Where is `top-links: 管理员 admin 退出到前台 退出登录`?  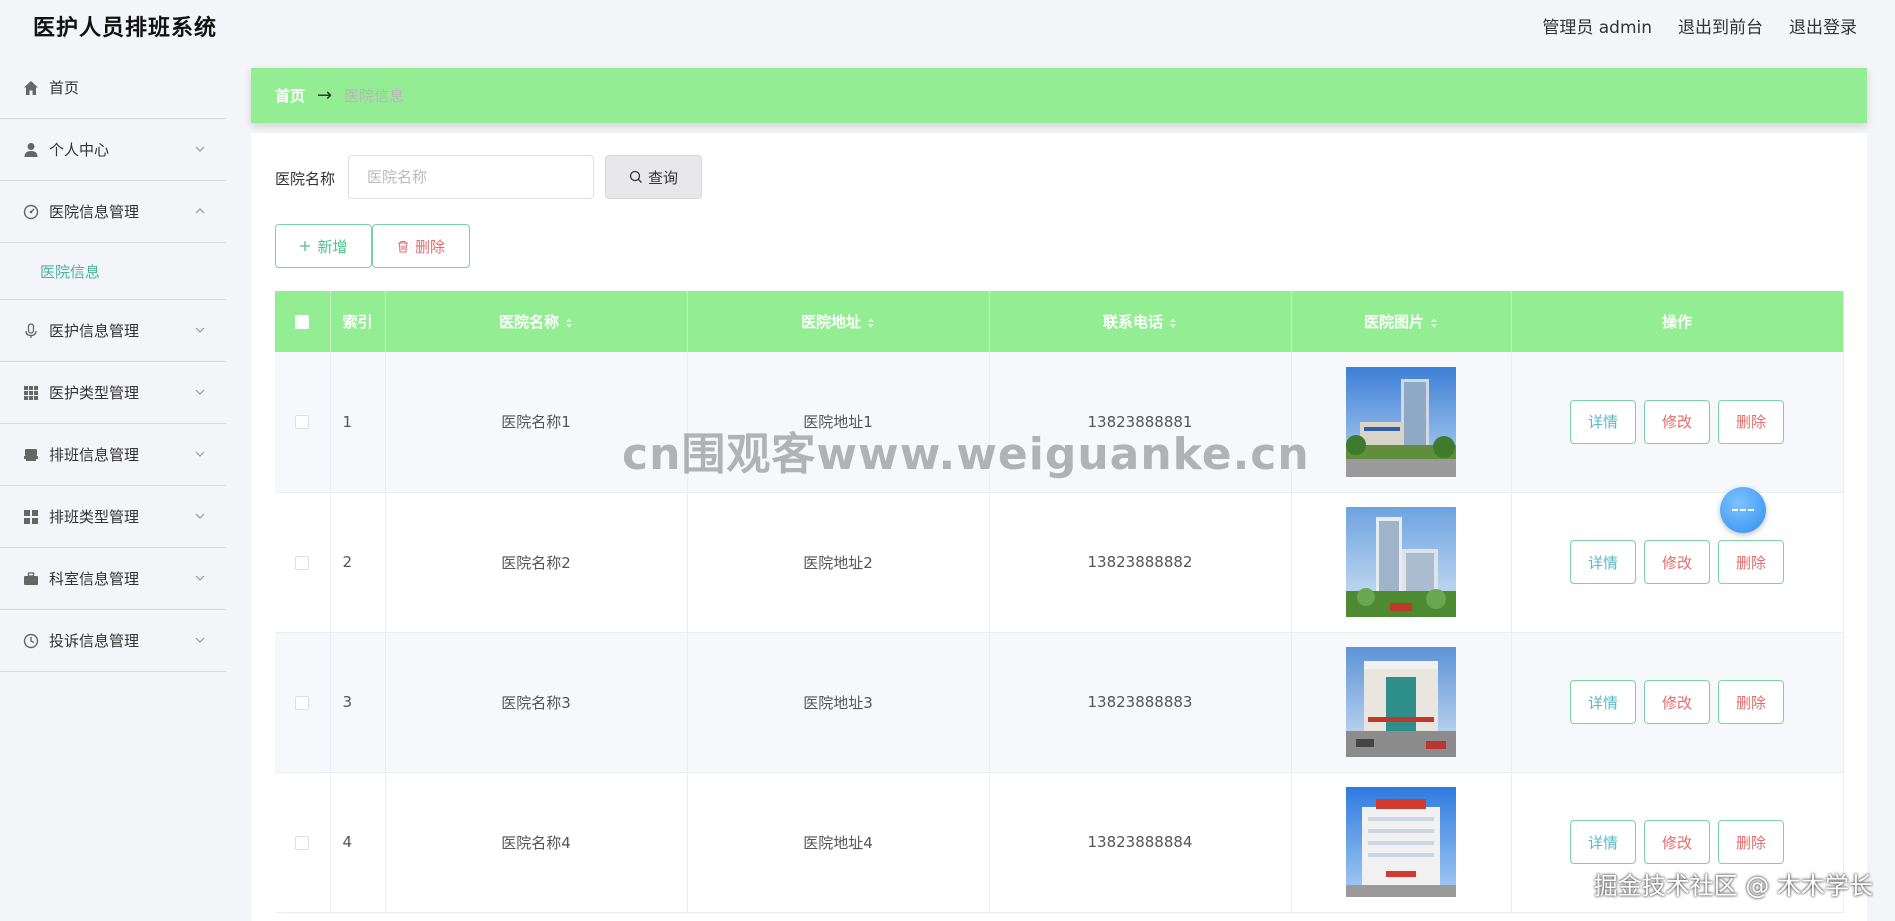 top-links: 管理员 admin 退出到前台 退出登录 is located at coordinates (1699, 25).